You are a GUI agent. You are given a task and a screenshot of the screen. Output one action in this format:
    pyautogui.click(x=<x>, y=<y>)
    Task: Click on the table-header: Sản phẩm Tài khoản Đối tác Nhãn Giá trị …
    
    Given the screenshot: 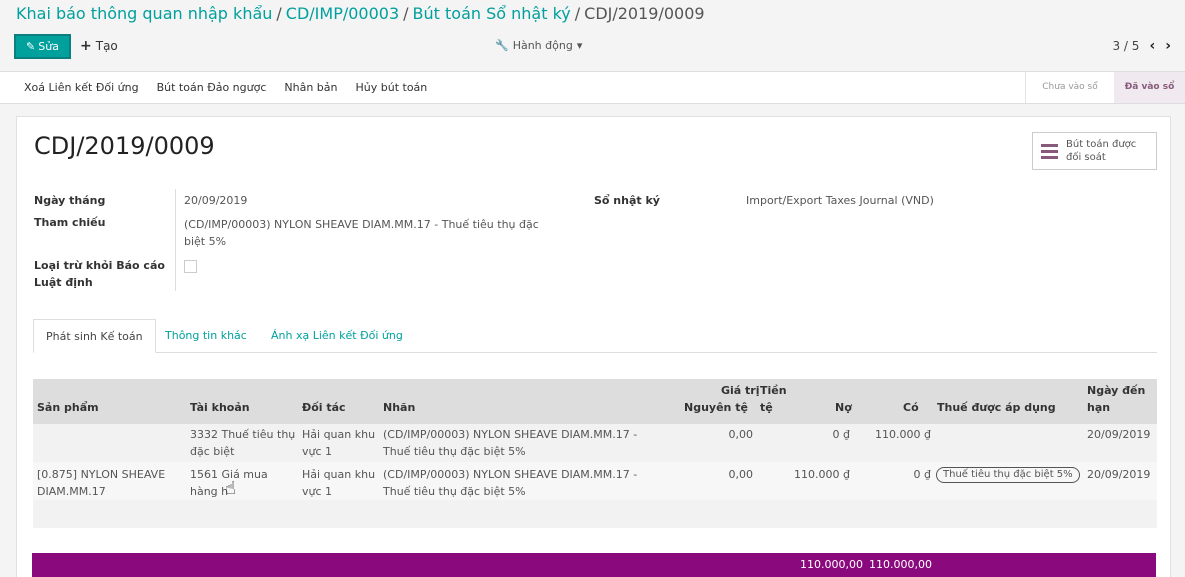 What is the action you would take?
    pyautogui.click(x=595, y=401)
    